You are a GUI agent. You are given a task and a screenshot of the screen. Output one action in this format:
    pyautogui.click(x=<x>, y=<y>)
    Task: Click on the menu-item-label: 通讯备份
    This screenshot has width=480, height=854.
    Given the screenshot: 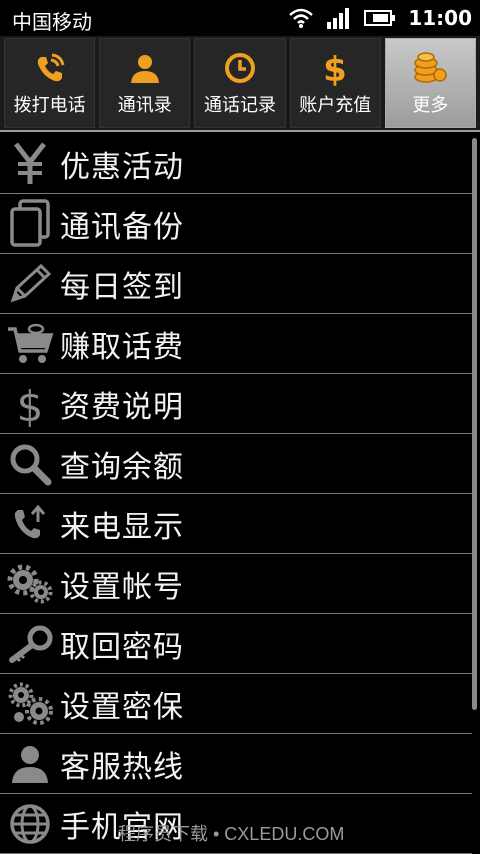 What is the action you would take?
    pyautogui.click(x=122, y=227)
    